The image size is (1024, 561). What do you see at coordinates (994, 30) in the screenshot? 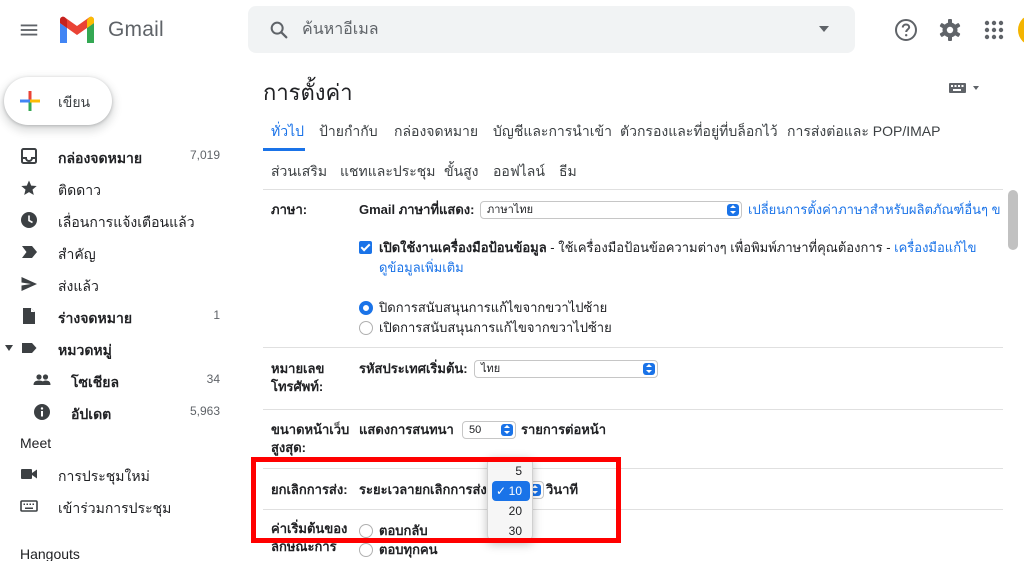
I see `google-apps-grid-icon` at bounding box center [994, 30].